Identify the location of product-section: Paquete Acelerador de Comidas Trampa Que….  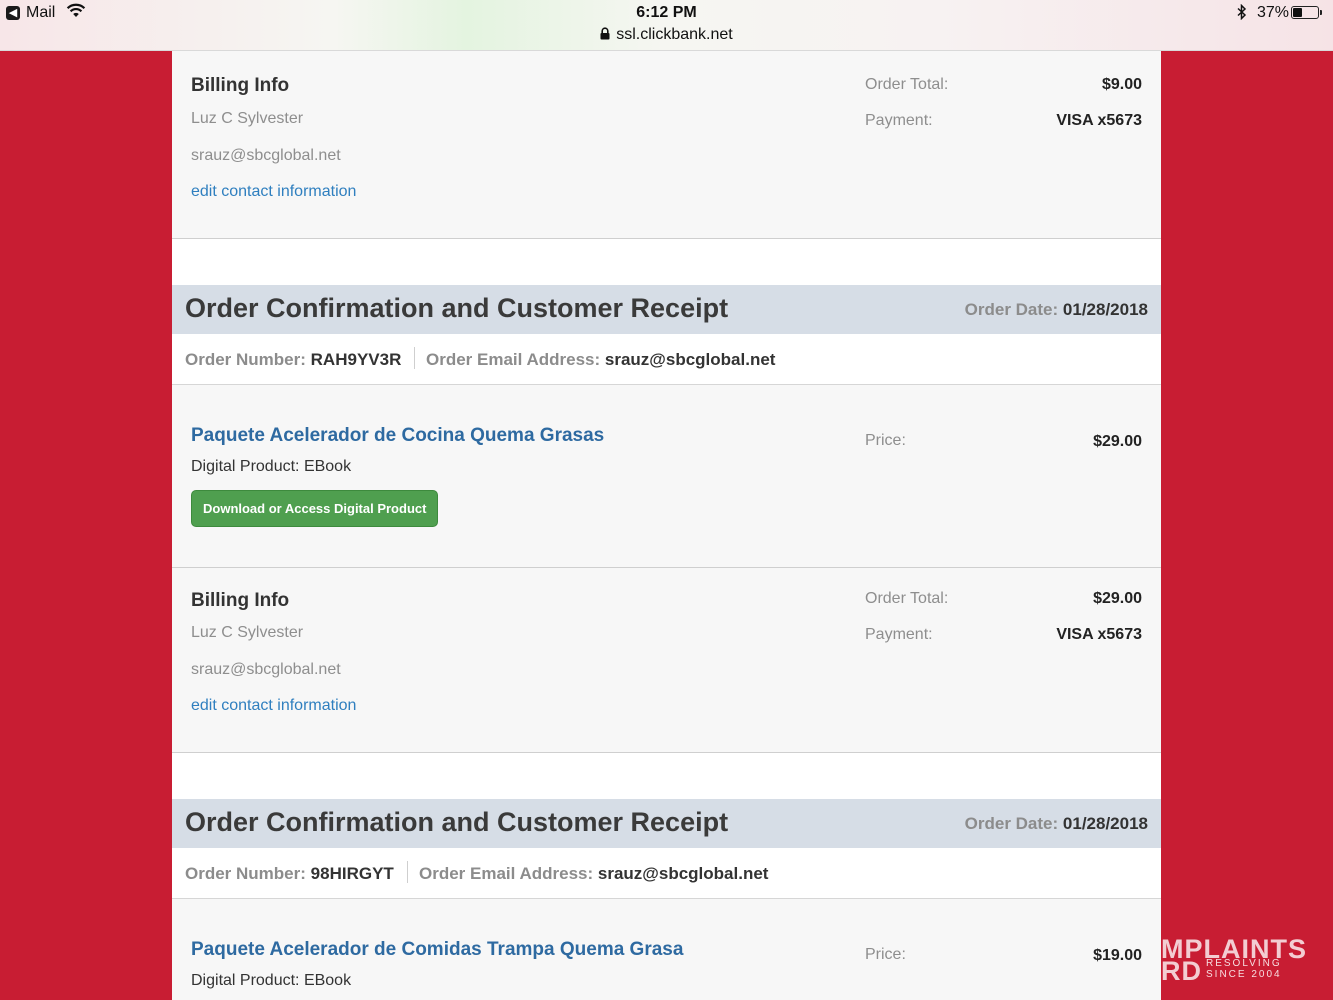
(666, 949).